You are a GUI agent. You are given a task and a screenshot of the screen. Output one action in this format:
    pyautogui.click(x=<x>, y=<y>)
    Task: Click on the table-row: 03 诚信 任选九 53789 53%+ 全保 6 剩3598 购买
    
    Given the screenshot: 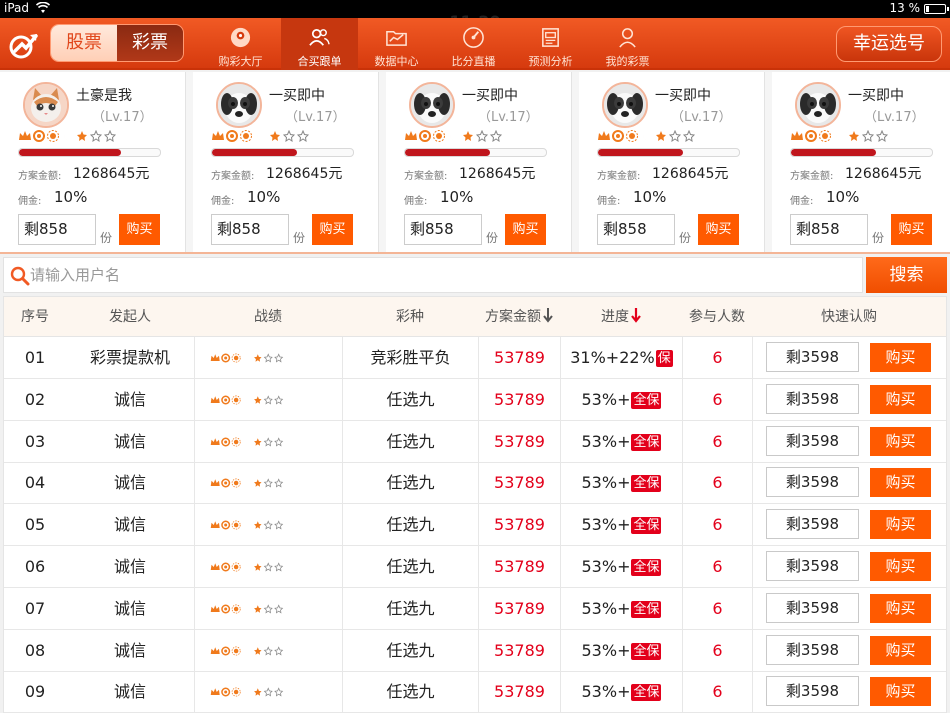 What is the action you would take?
    pyautogui.click(x=475, y=441)
    